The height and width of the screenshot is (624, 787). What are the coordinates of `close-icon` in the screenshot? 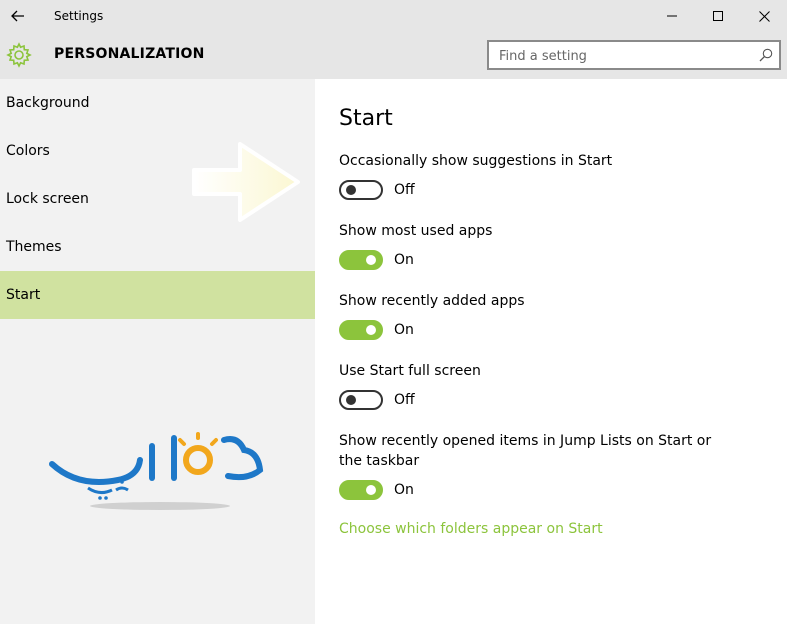 It's located at (764, 16).